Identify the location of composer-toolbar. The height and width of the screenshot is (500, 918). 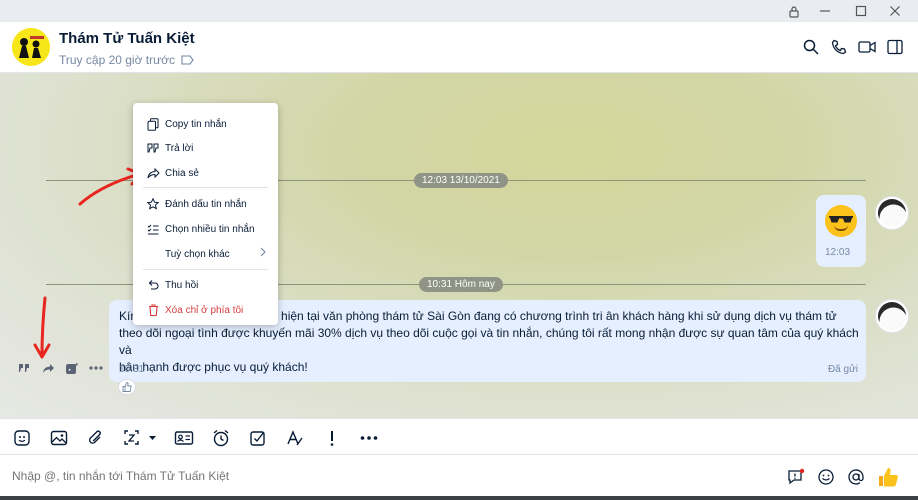
(459, 436).